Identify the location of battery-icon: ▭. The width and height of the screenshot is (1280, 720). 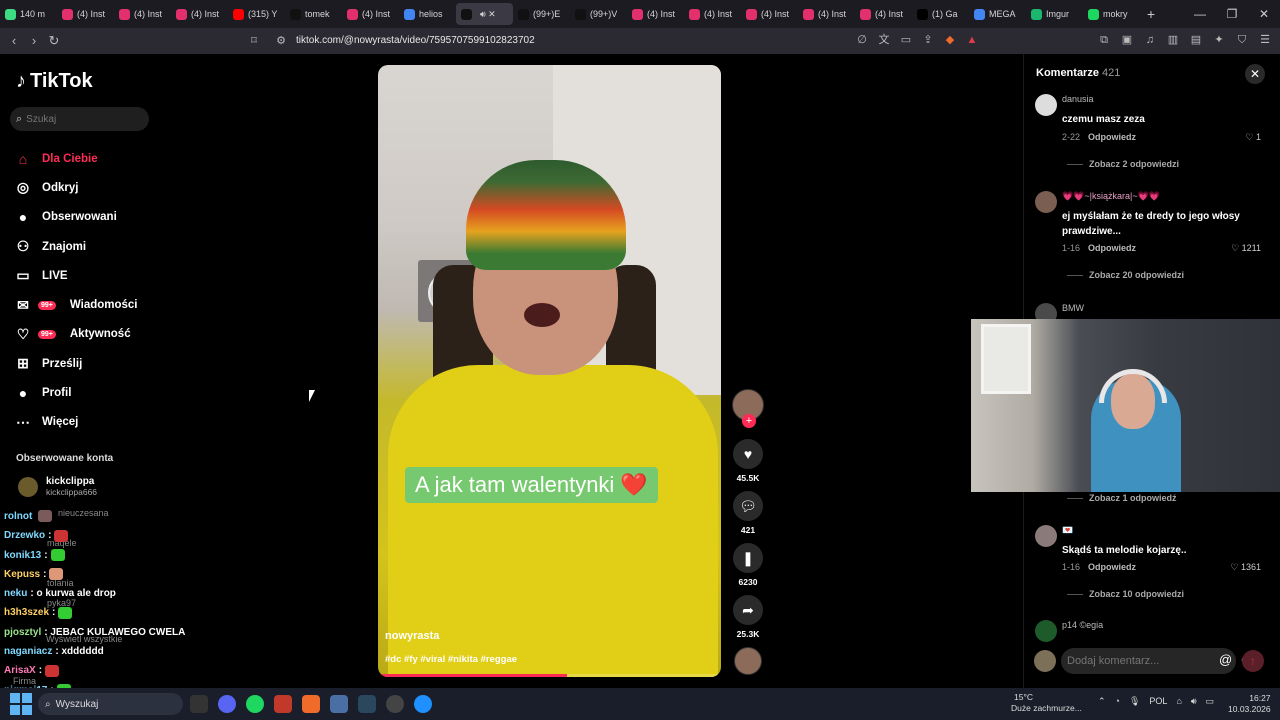
(1210, 701).